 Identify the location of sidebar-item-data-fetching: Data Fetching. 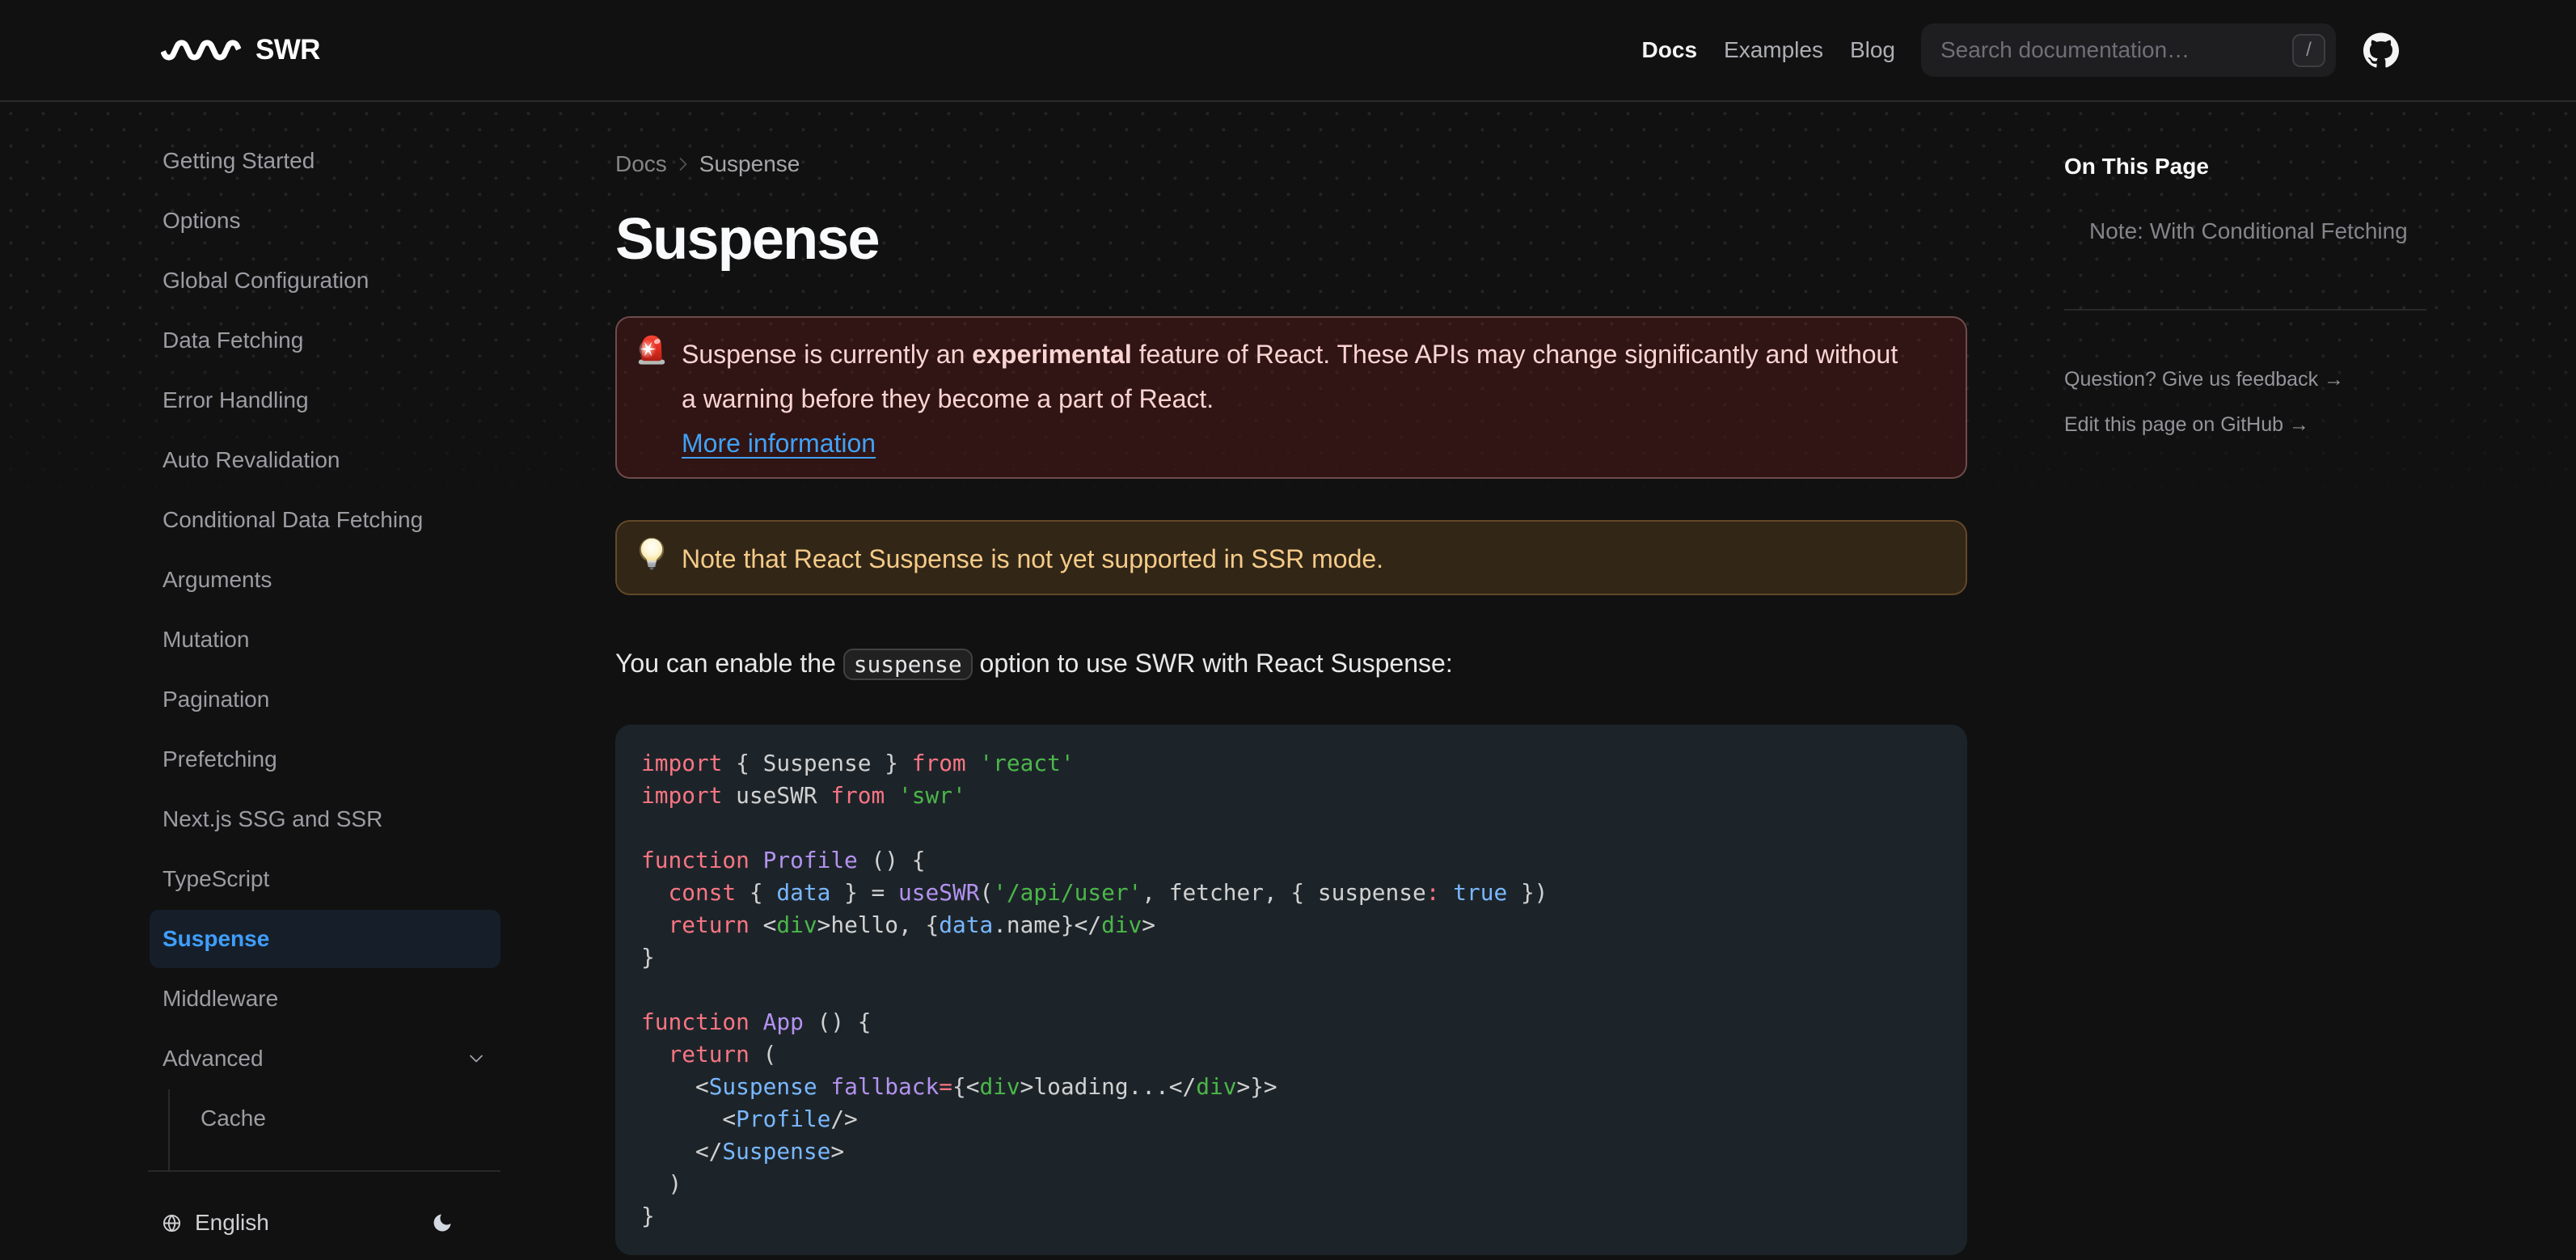
(325, 340).